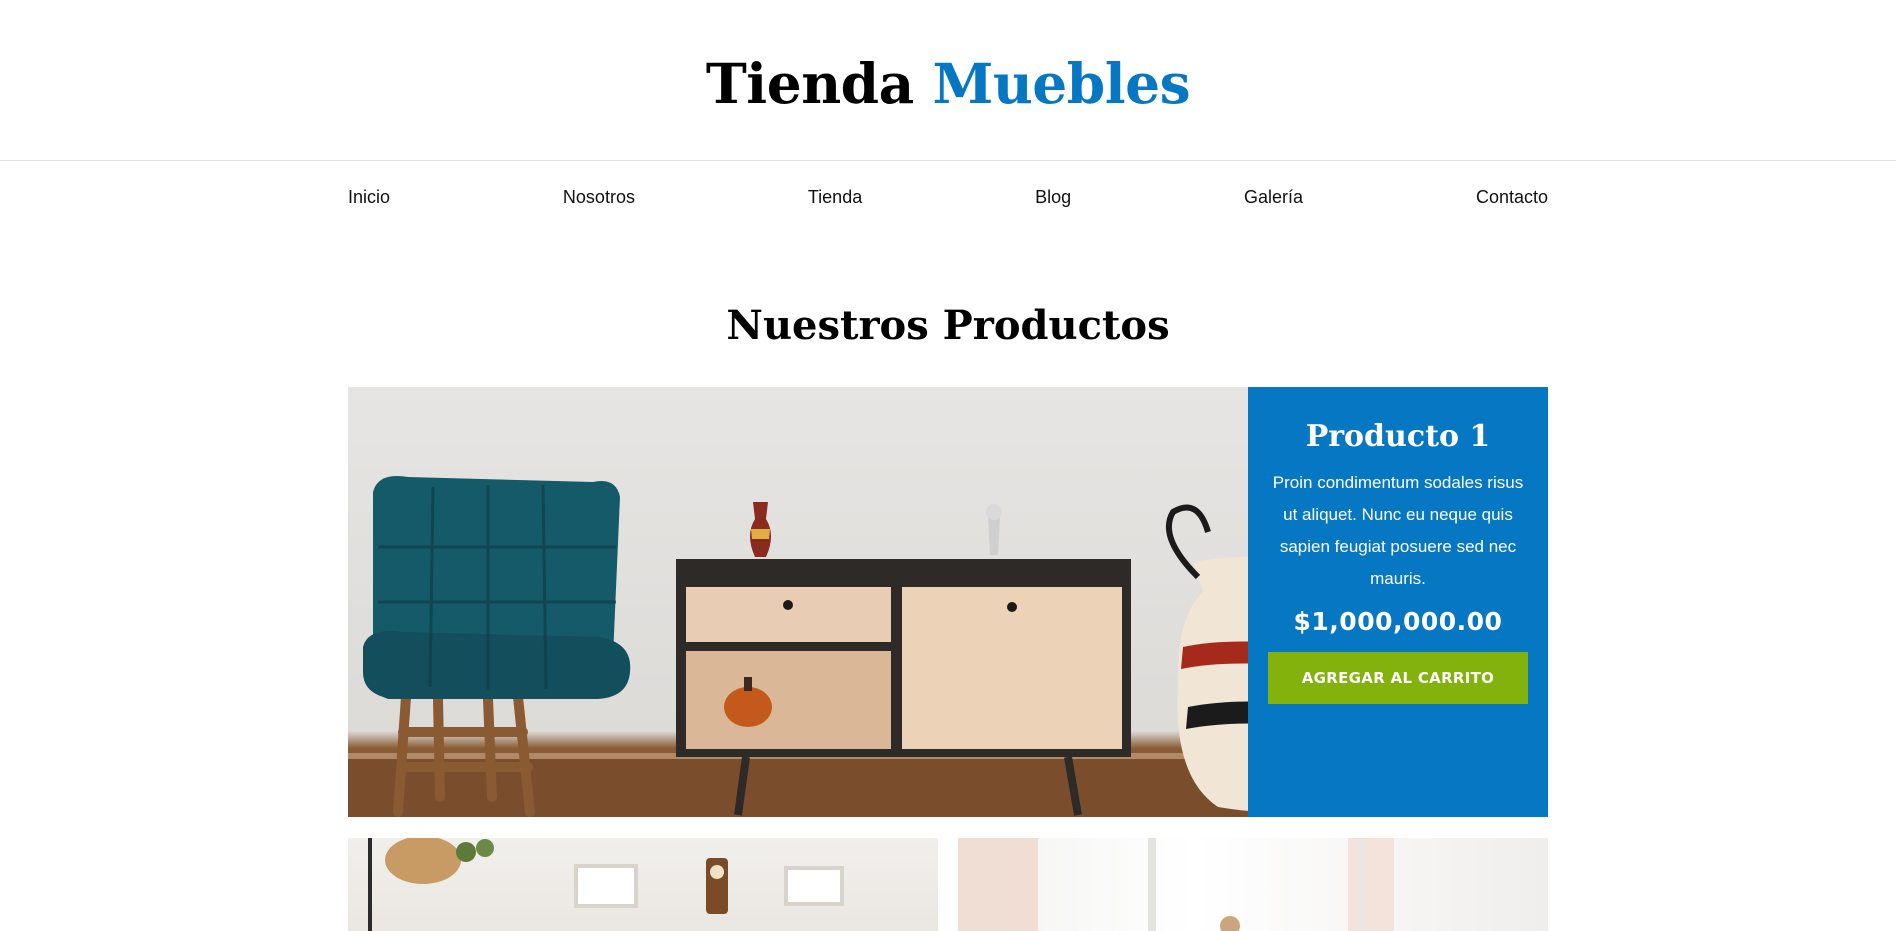 The height and width of the screenshot is (931, 1896). I want to click on sideboard-shelf, so click(788, 700).